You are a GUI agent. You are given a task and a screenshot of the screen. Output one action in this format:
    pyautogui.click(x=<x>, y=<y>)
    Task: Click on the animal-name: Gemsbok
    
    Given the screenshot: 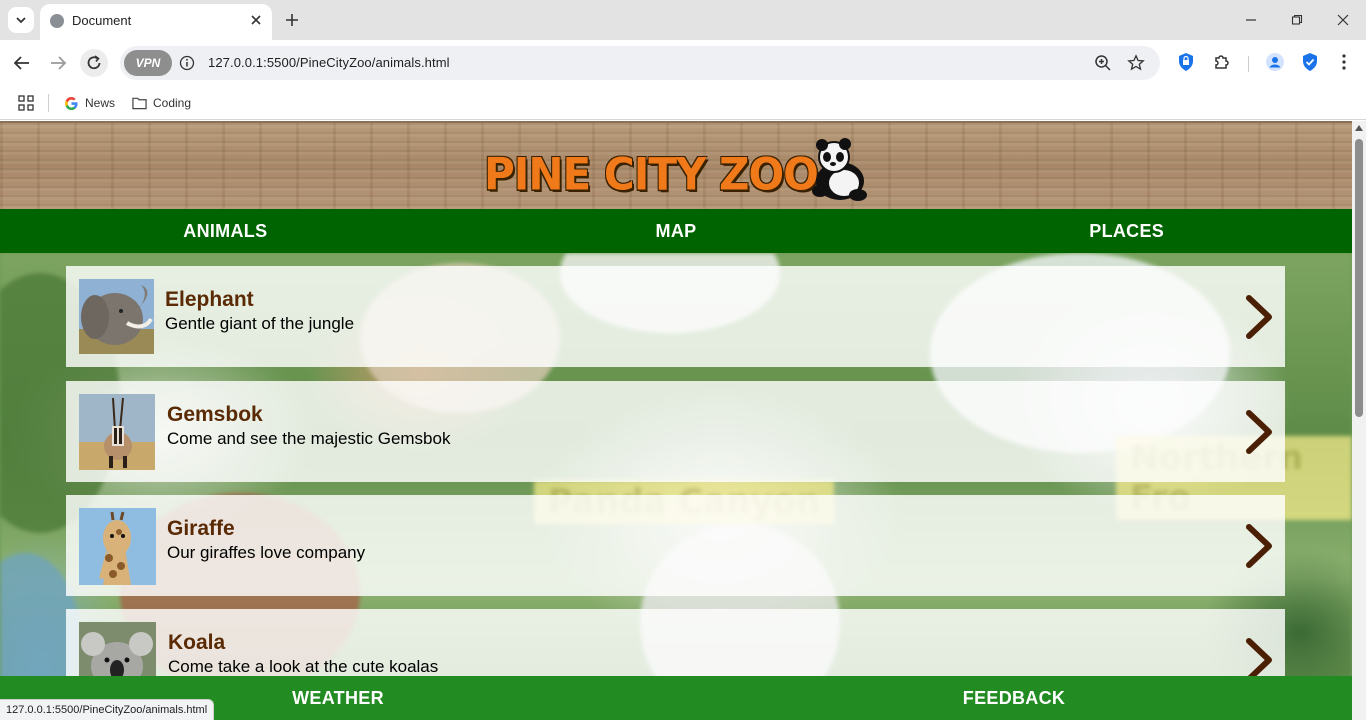 What is the action you would take?
    pyautogui.click(x=215, y=414)
    